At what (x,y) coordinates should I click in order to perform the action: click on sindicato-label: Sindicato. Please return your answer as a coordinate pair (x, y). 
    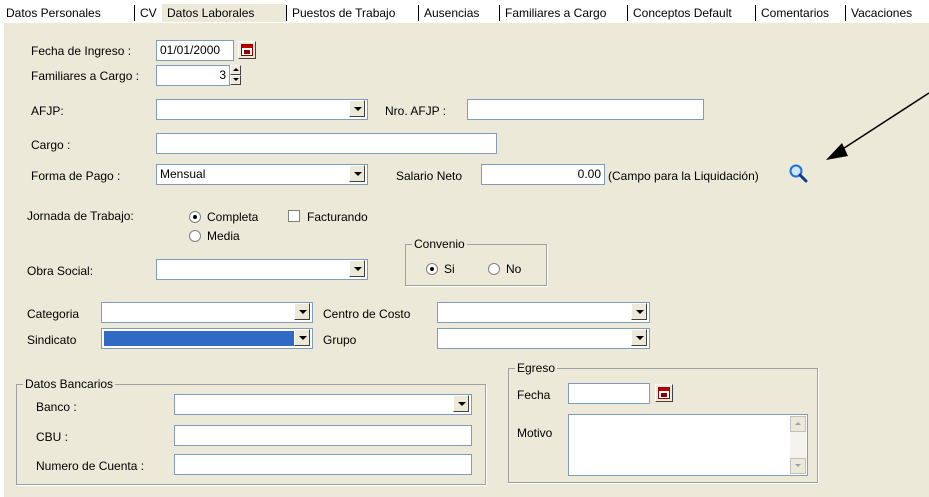
    Looking at the image, I should click on (52, 340).